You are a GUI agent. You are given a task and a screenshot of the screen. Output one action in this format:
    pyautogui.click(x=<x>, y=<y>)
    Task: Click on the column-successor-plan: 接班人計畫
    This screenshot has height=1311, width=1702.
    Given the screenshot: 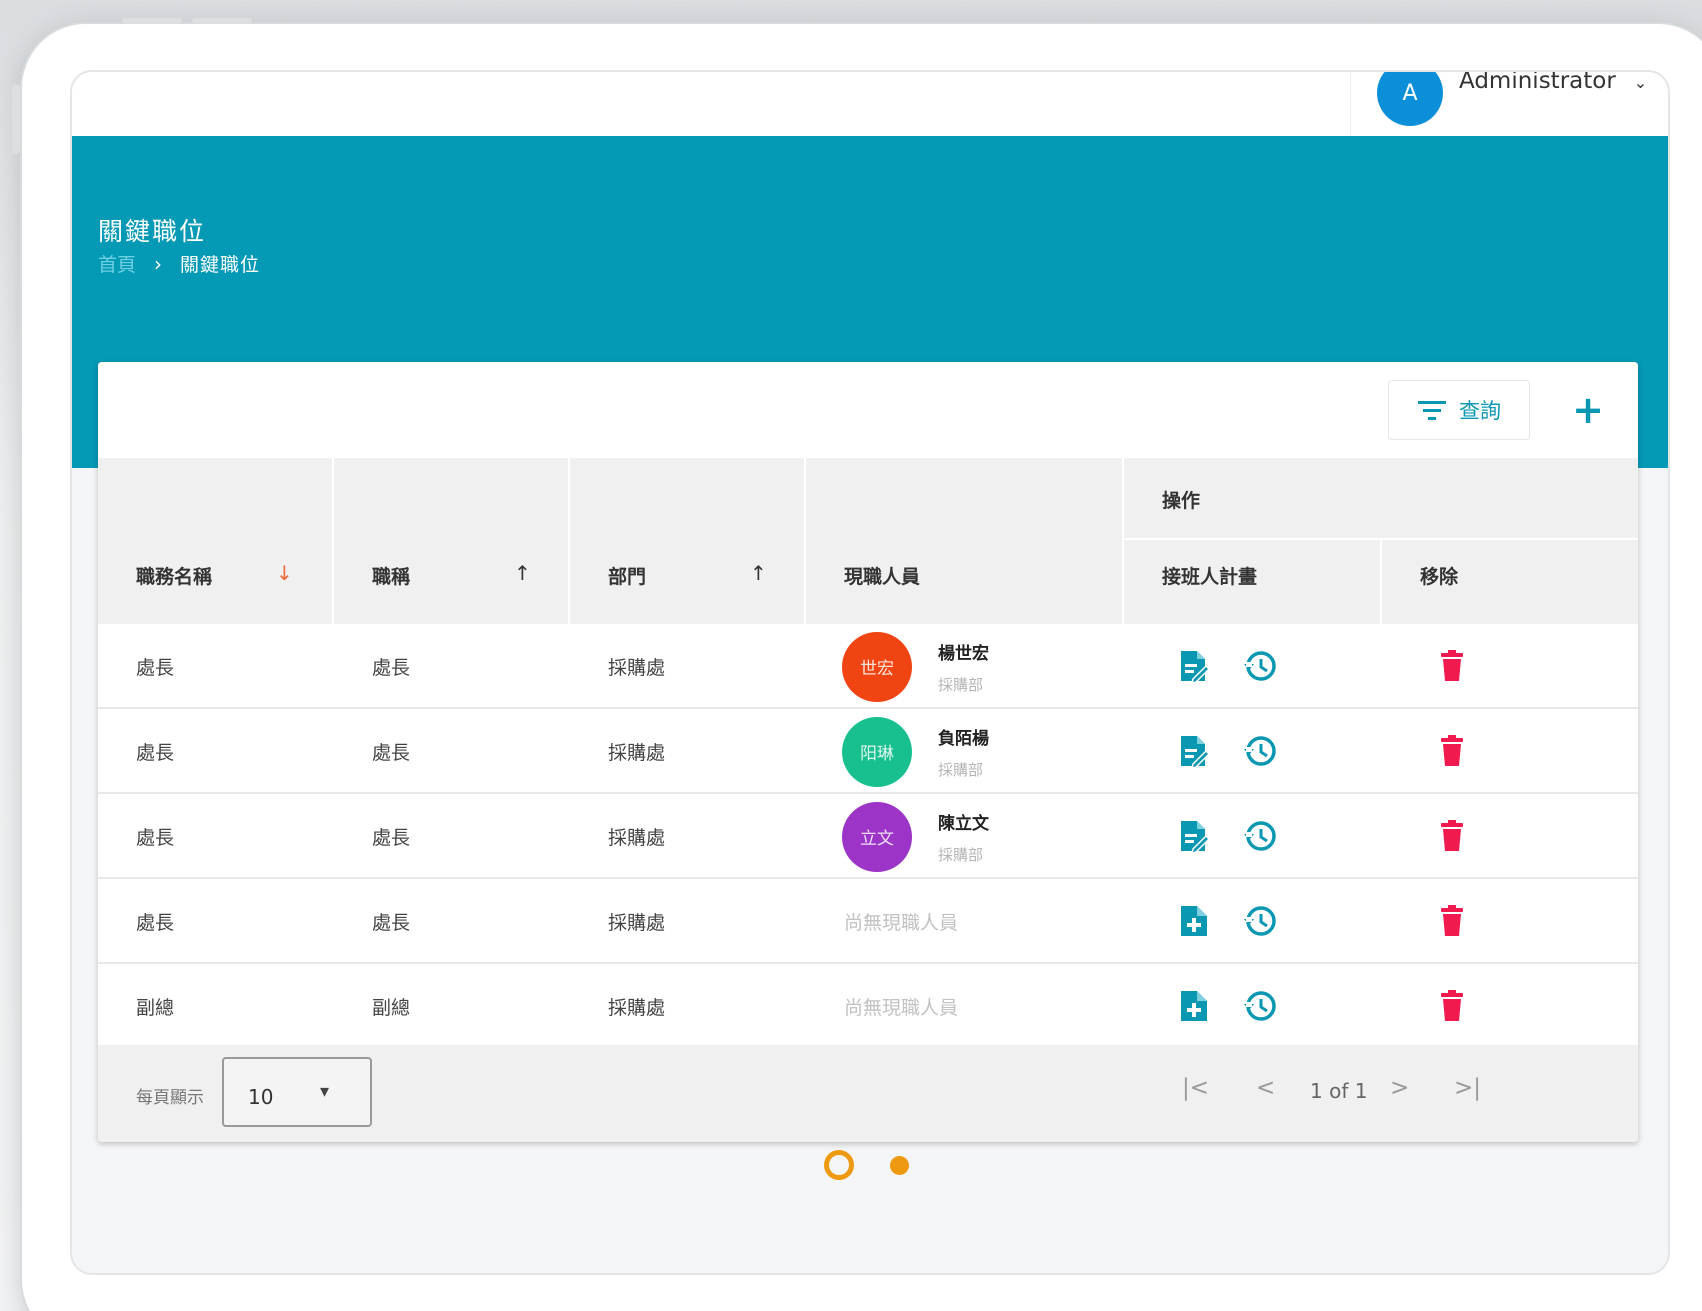 What is the action you would take?
    pyautogui.click(x=1253, y=582)
    